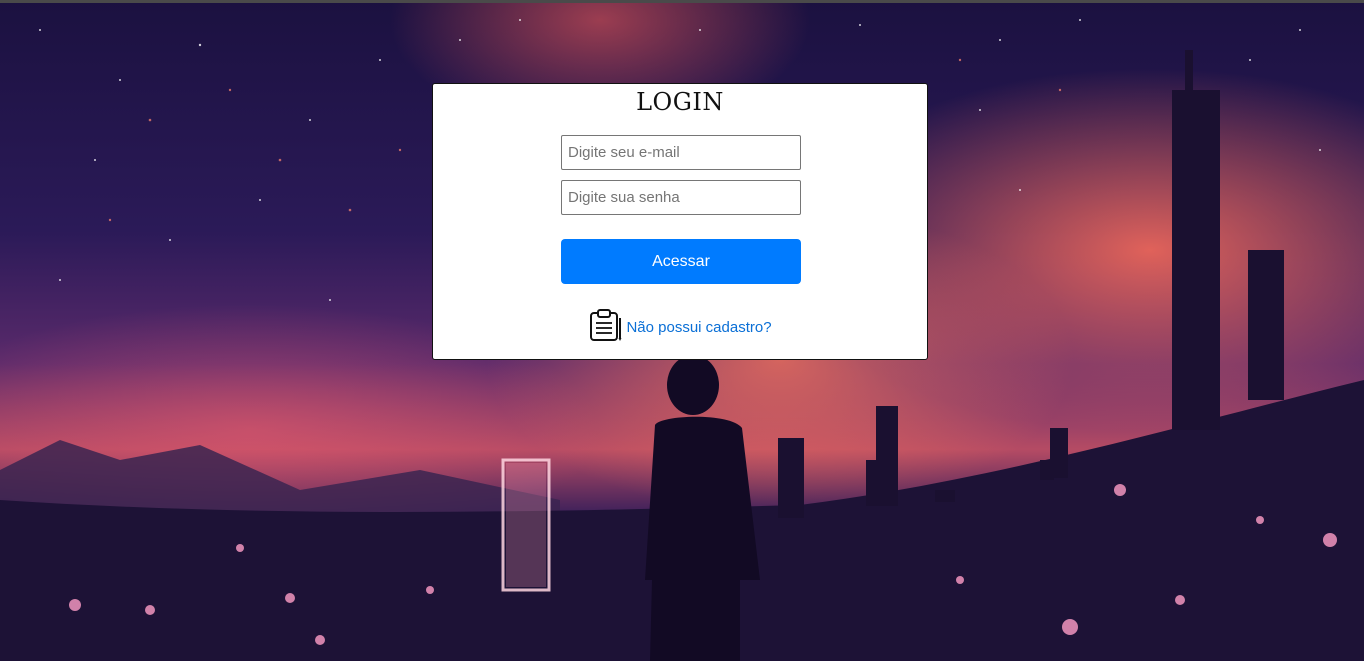 The image size is (1364, 661). I want to click on password-field, so click(681, 197).